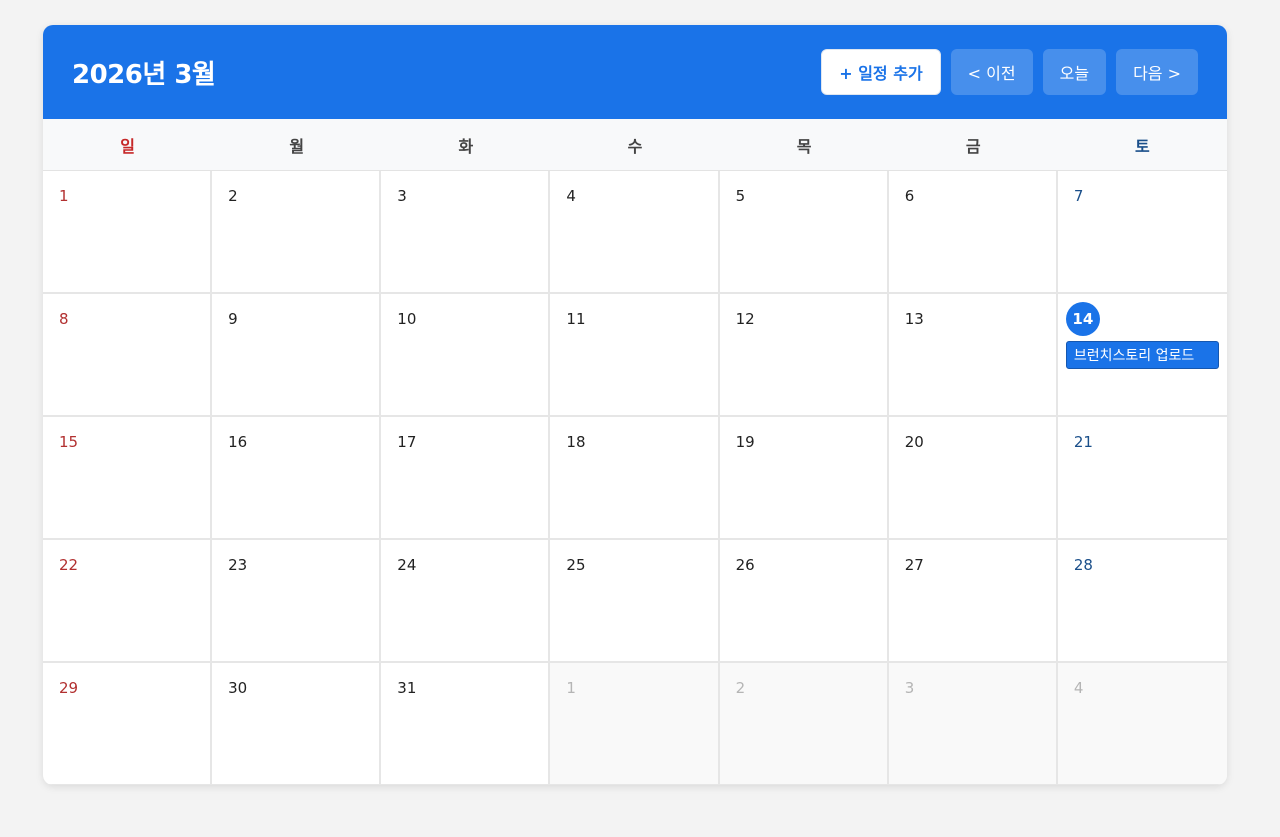 Image resolution: width=1280 pixels, height=837 pixels. What do you see at coordinates (740, 196) in the screenshot?
I see `day-number: 5` at bounding box center [740, 196].